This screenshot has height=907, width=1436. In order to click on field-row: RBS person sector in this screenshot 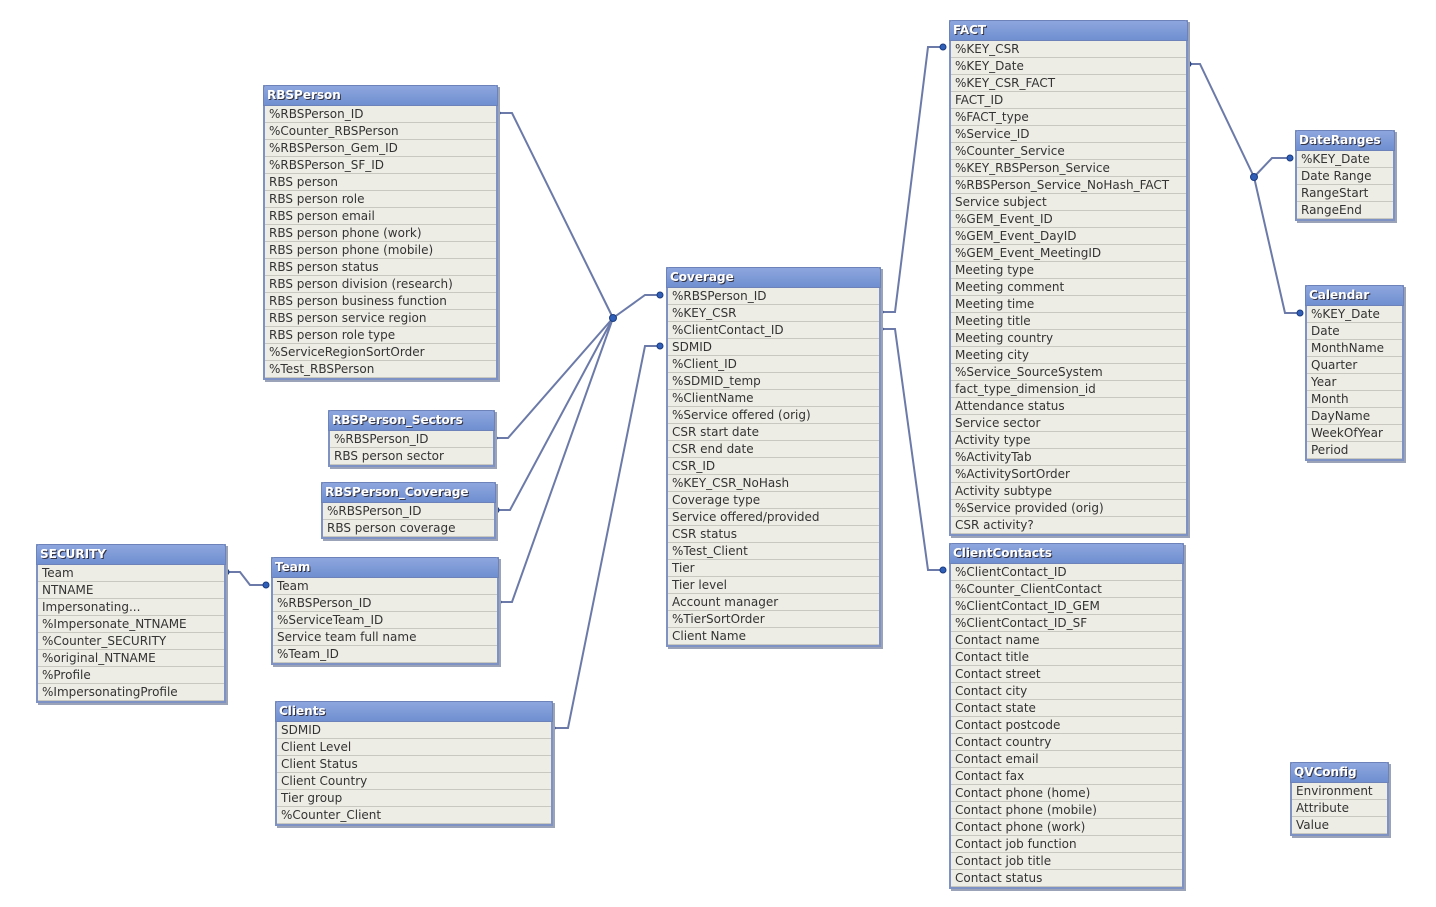, I will do `click(411, 456)`.